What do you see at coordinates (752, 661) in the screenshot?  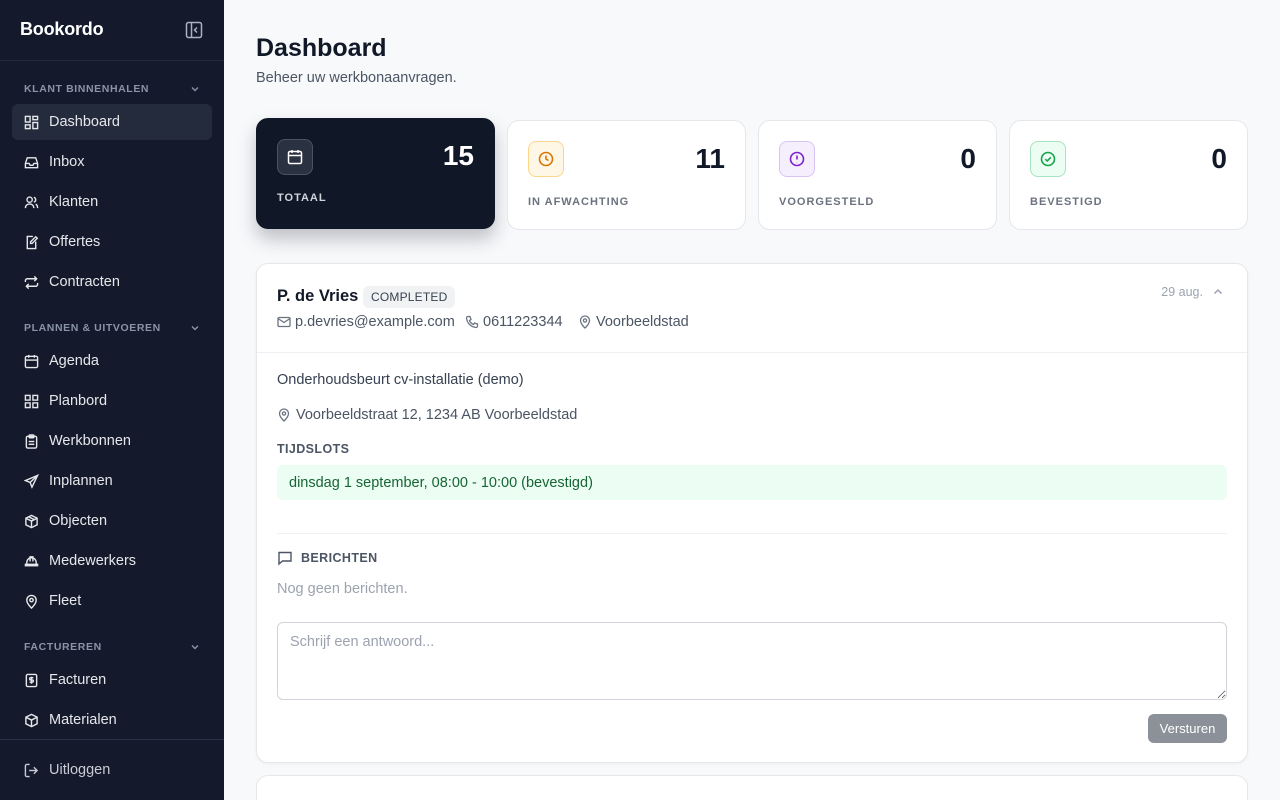 I see `reply-input` at bounding box center [752, 661].